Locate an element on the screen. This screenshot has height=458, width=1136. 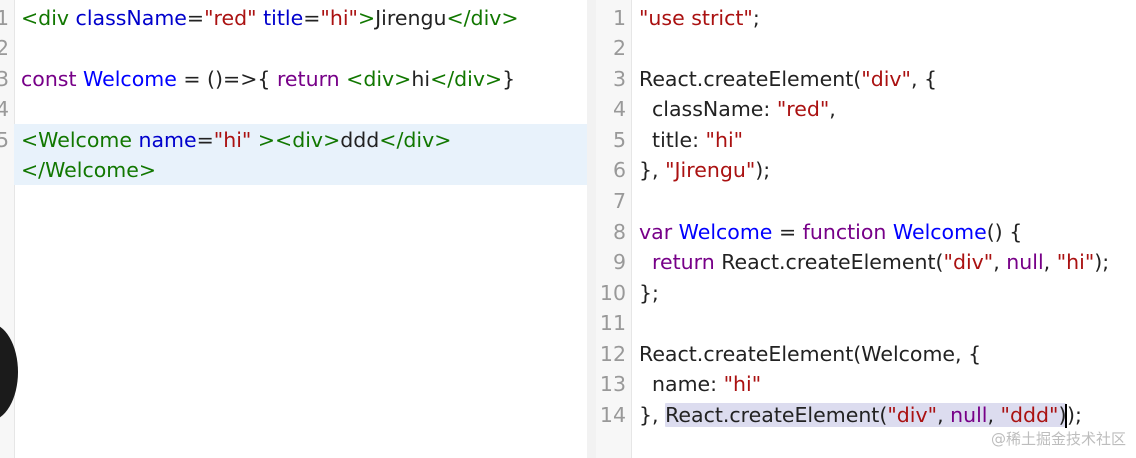
code-line: 3 React.createElement("div", { is located at coordinates (866, 79).